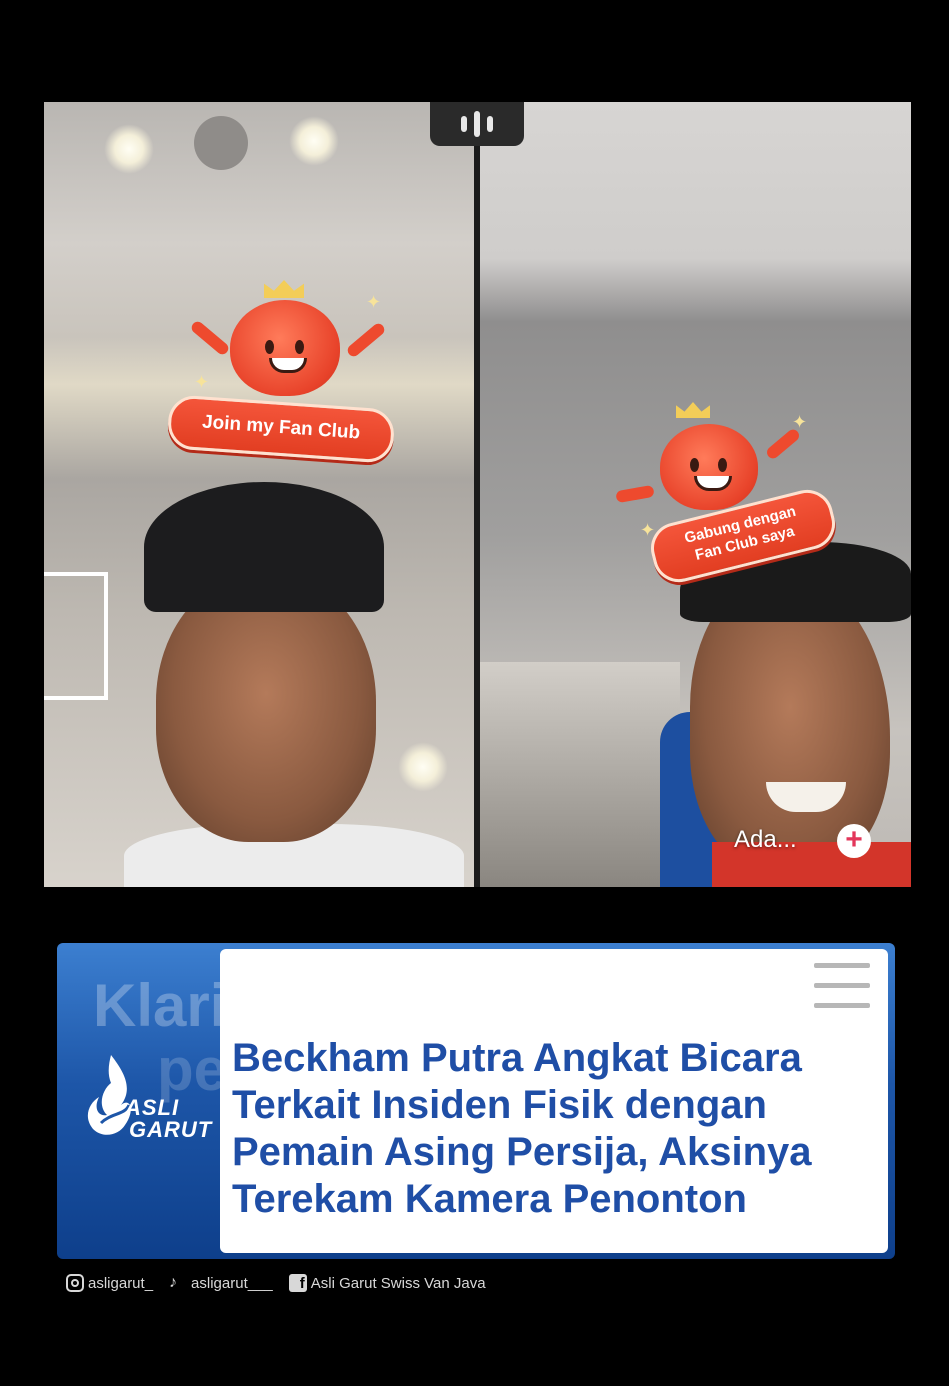 The height and width of the screenshot is (1386, 949). What do you see at coordinates (150, 1108) in the screenshot?
I see `asli-garut-logo: ASLI GARUT` at bounding box center [150, 1108].